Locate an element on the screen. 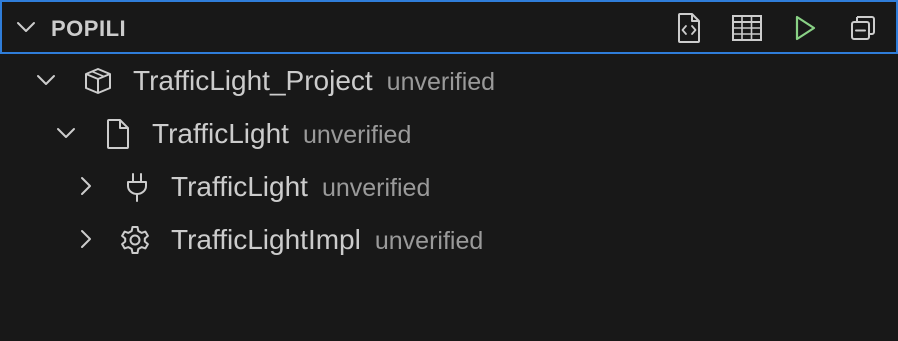 The width and height of the screenshot is (898, 341). open-code-button is located at coordinates (689, 28).